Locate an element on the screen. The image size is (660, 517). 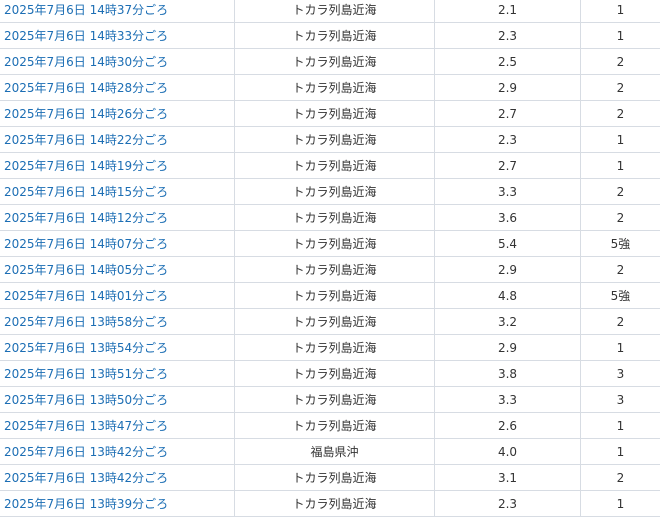
table-row: 2025年7月6日 13時54分ごろ トカラ列島近海 2.9 1 is located at coordinates (330, 347).